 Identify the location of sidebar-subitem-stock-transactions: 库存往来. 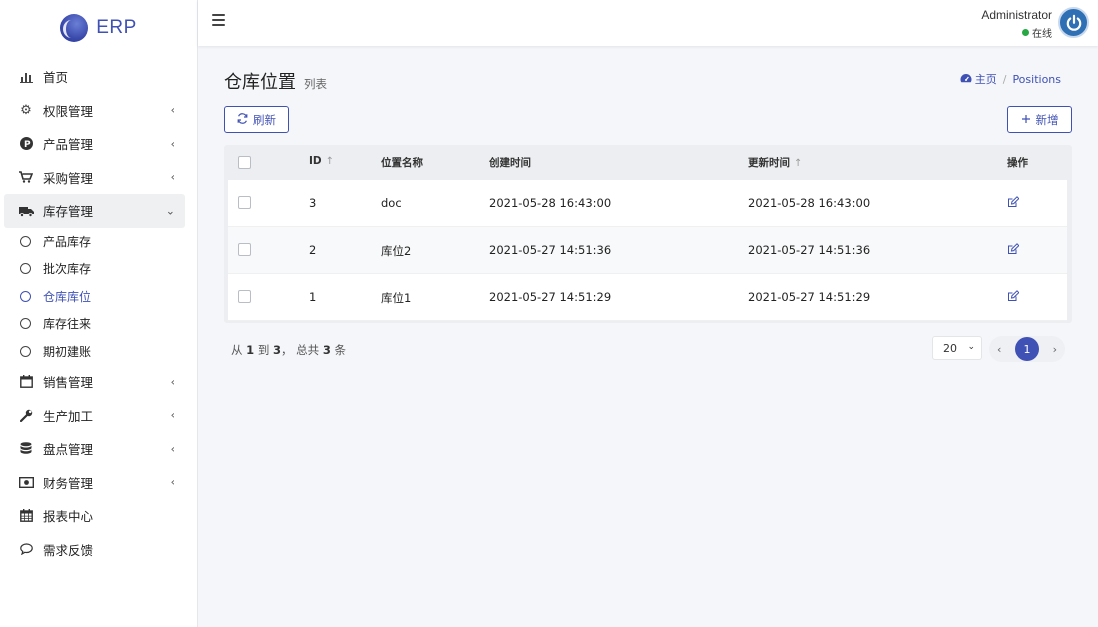
(98, 324).